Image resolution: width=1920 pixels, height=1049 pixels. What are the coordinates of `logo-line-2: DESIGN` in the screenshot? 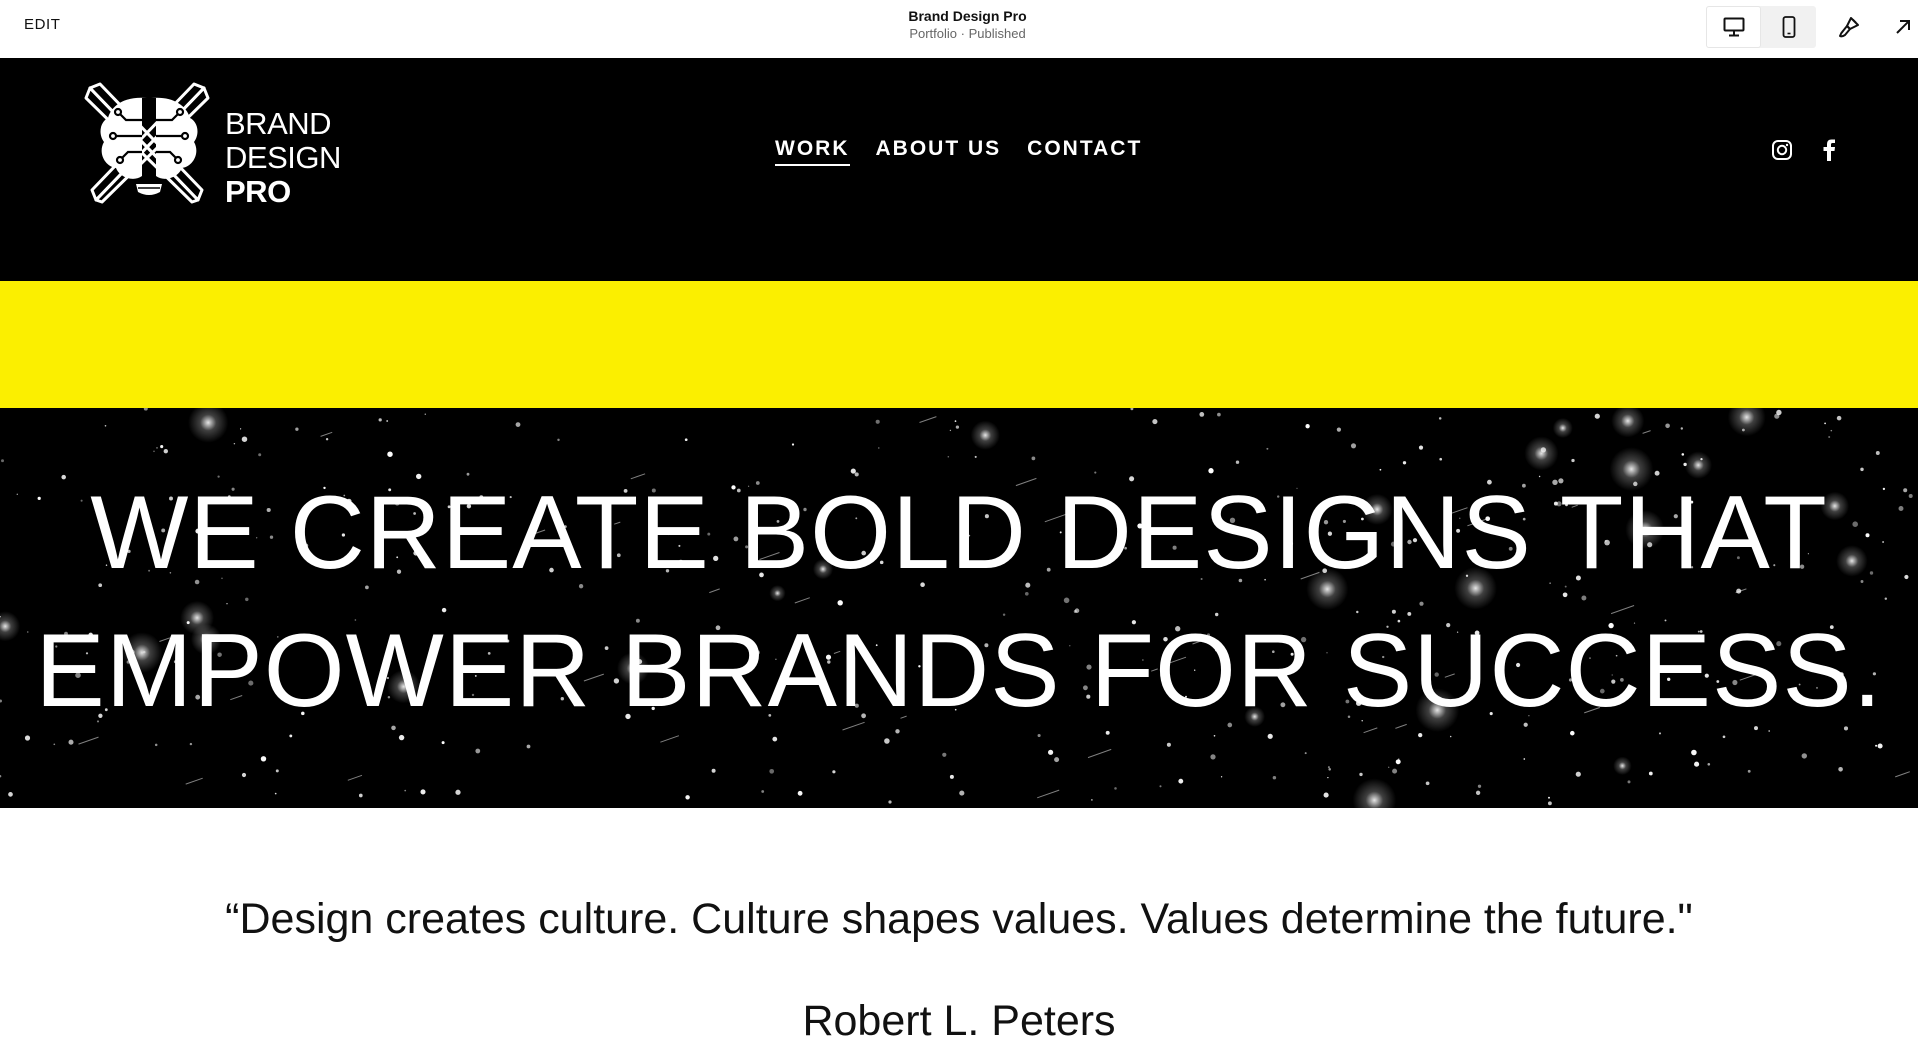 It's located at (283, 157).